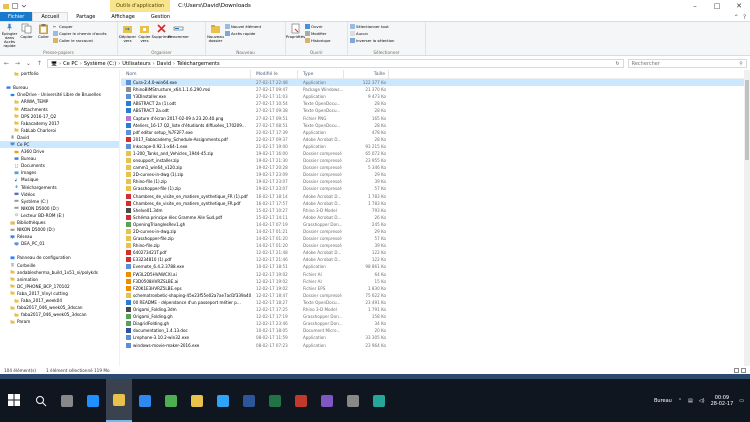  Describe the element at coordinates (59, 272) in the screenshot. I see `nav-item: andablesherma_build_1v51_ni/polykds` at that location.